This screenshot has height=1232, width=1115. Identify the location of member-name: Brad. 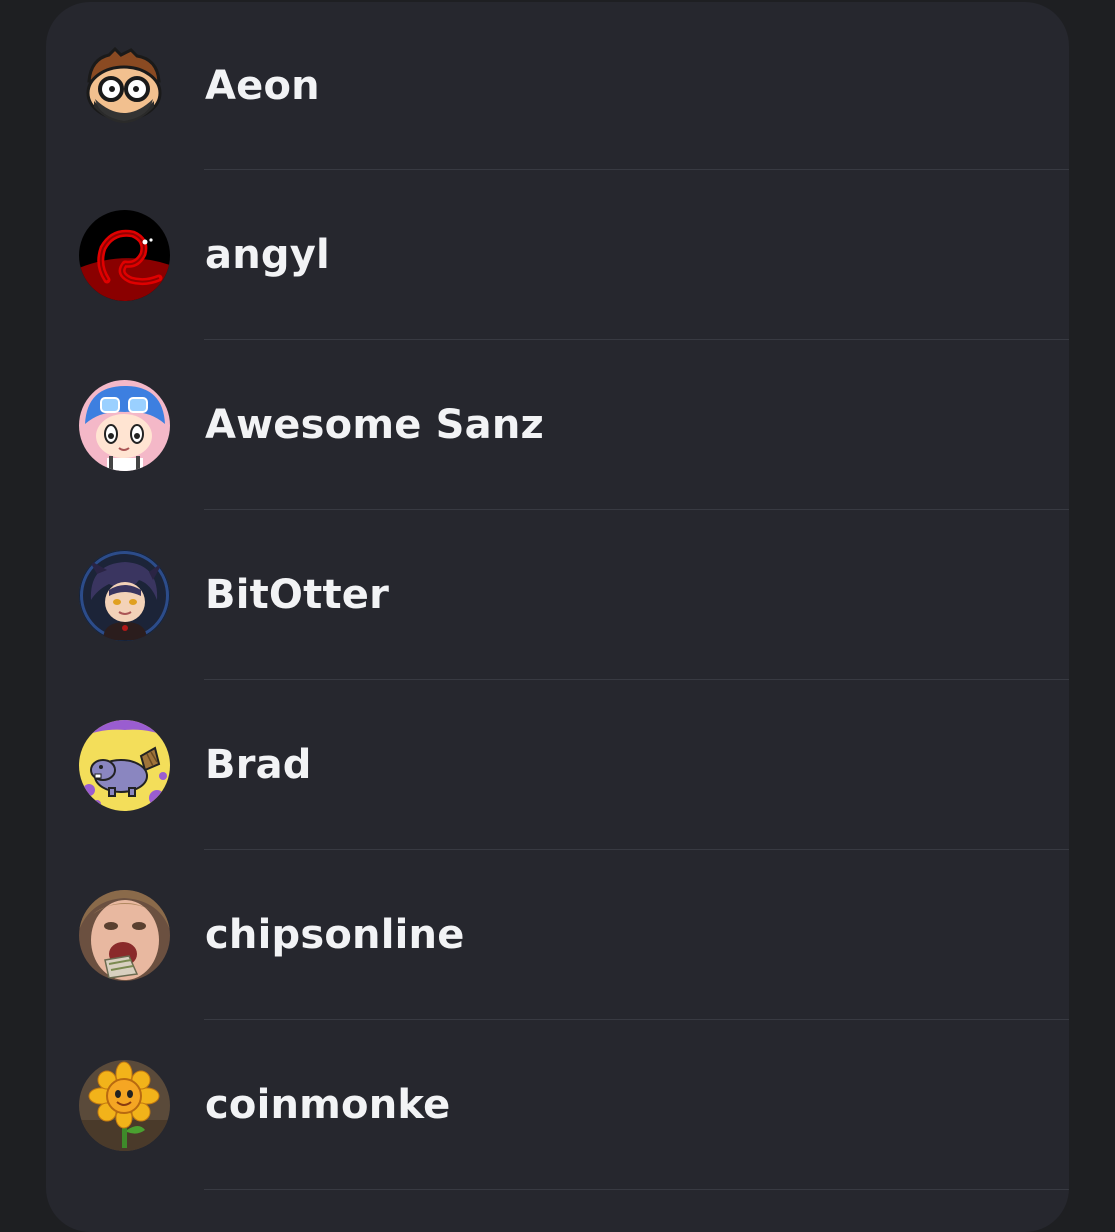
(258, 765).